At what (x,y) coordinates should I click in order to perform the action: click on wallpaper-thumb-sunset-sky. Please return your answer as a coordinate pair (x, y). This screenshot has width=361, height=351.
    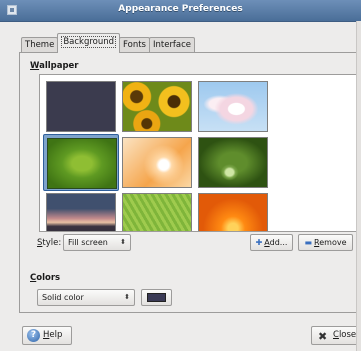
    Looking at the image, I should click on (81, 212).